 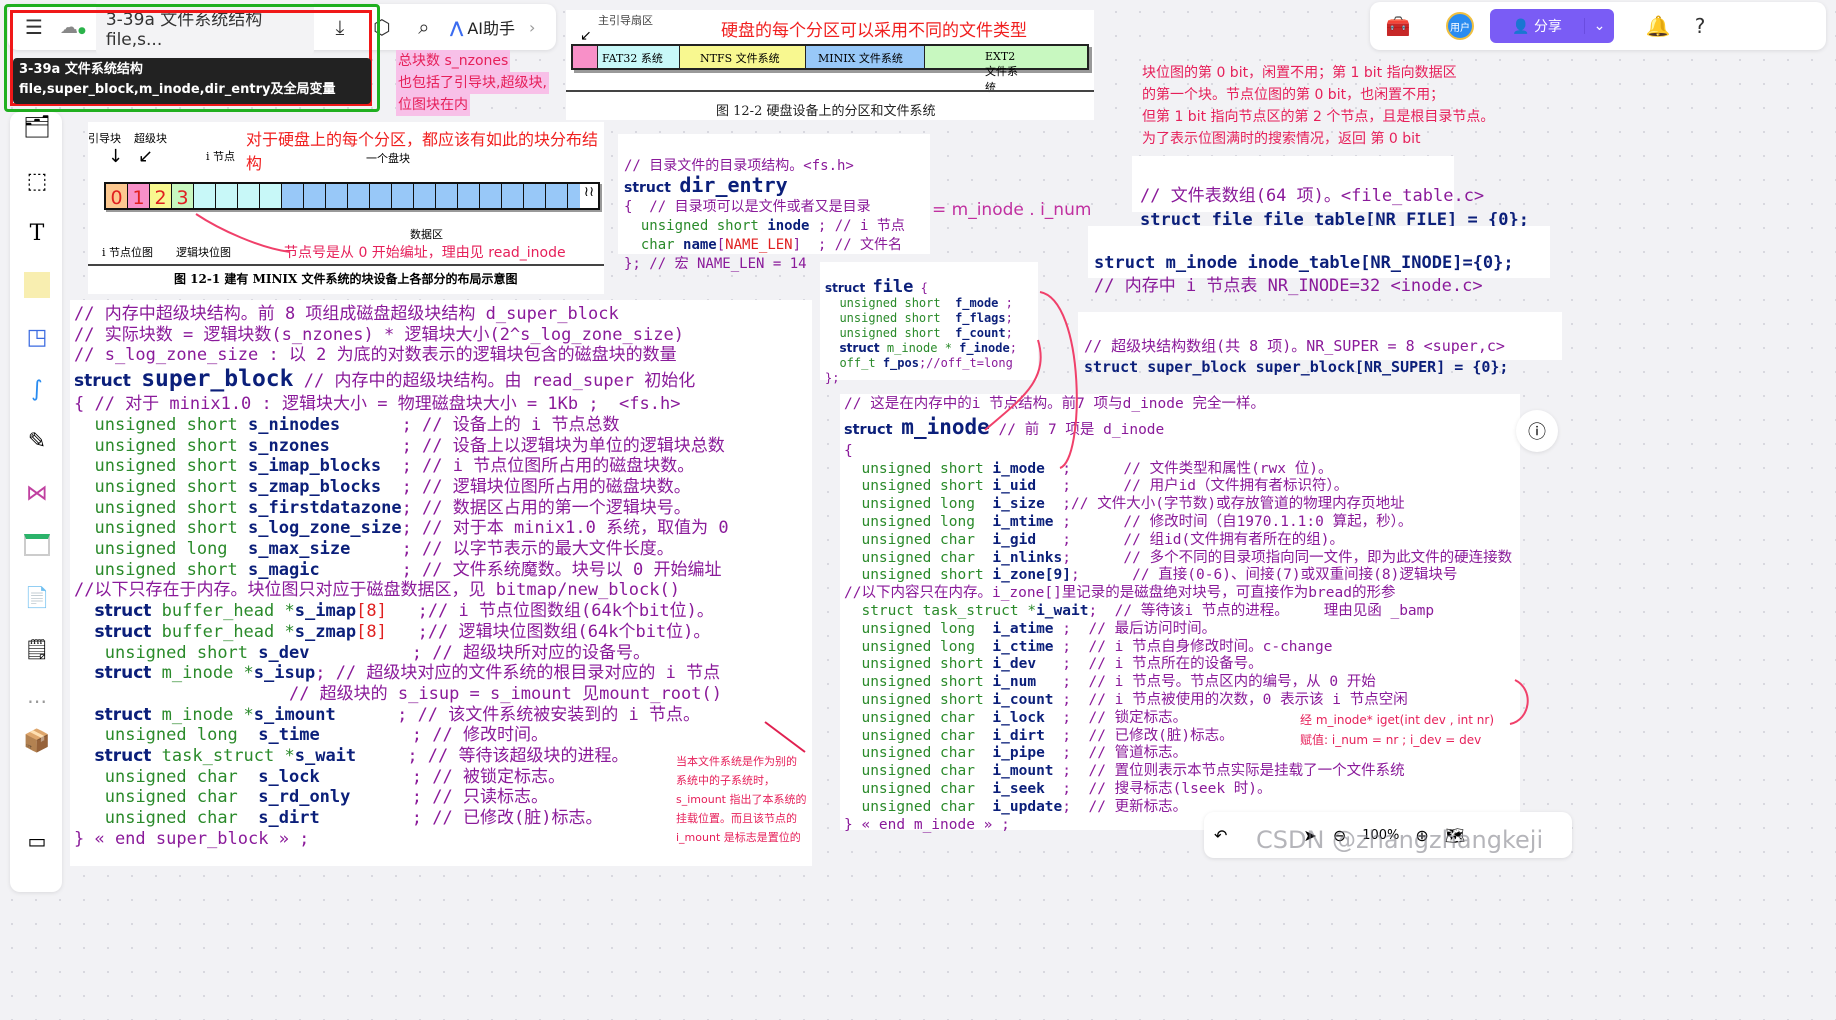 What do you see at coordinates (785, 737) in the screenshot?
I see `arrow-s-imount` at bounding box center [785, 737].